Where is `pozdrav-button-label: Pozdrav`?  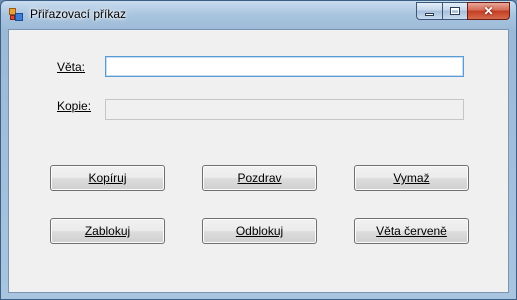
pozdrav-button-label: Pozdrav is located at coordinates (259, 178).